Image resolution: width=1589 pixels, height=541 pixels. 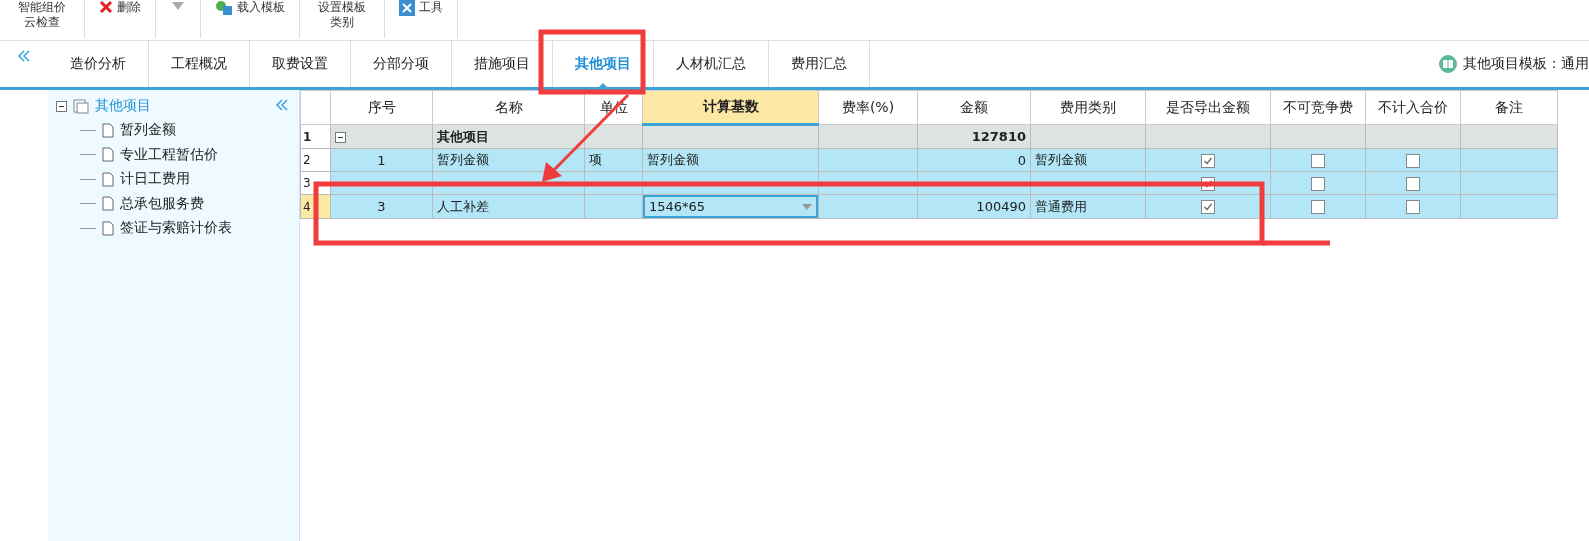 What do you see at coordinates (129, 7) in the screenshot?
I see `toolbar-label: 删除` at bounding box center [129, 7].